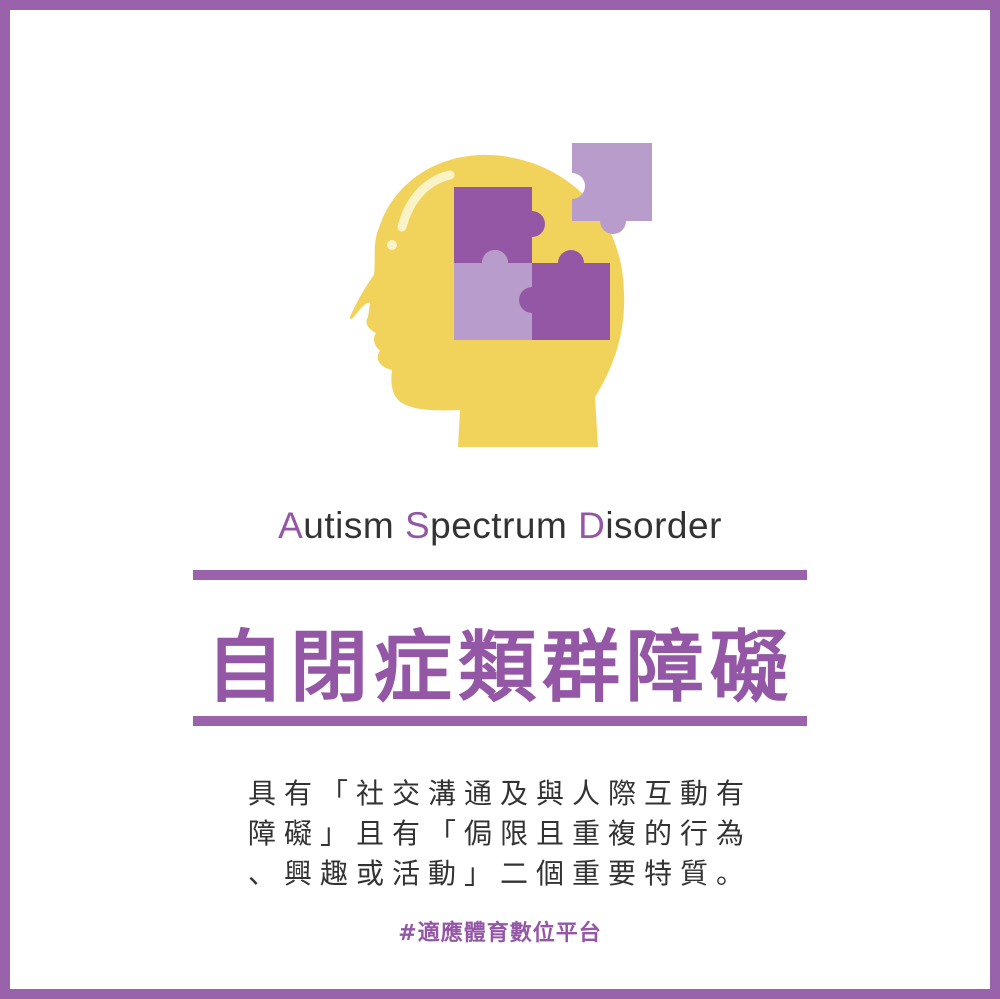 The height and width of the screenshot is (999, 1000). I want to click on english-title: Autism Spectrum Disorder, so click(500, 526).